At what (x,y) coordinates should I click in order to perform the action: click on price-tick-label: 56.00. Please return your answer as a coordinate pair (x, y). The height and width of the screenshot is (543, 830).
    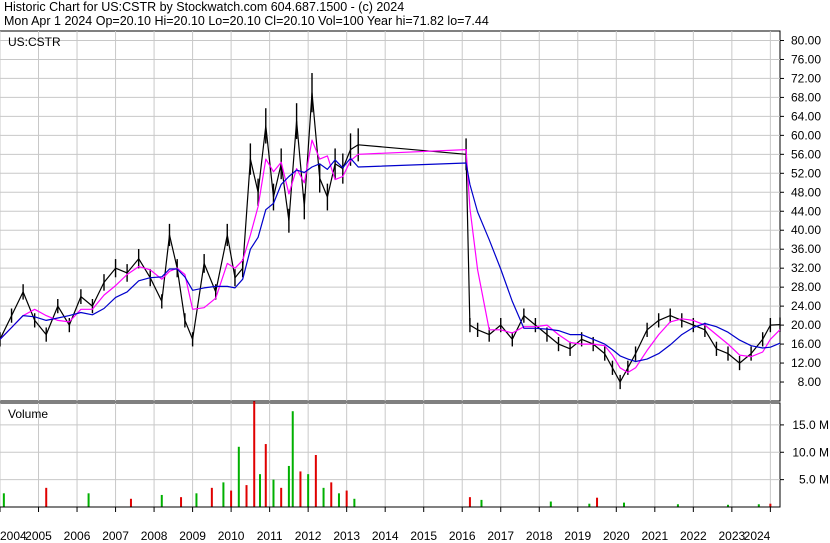
    Looking at the image, I should click on (806, 154).